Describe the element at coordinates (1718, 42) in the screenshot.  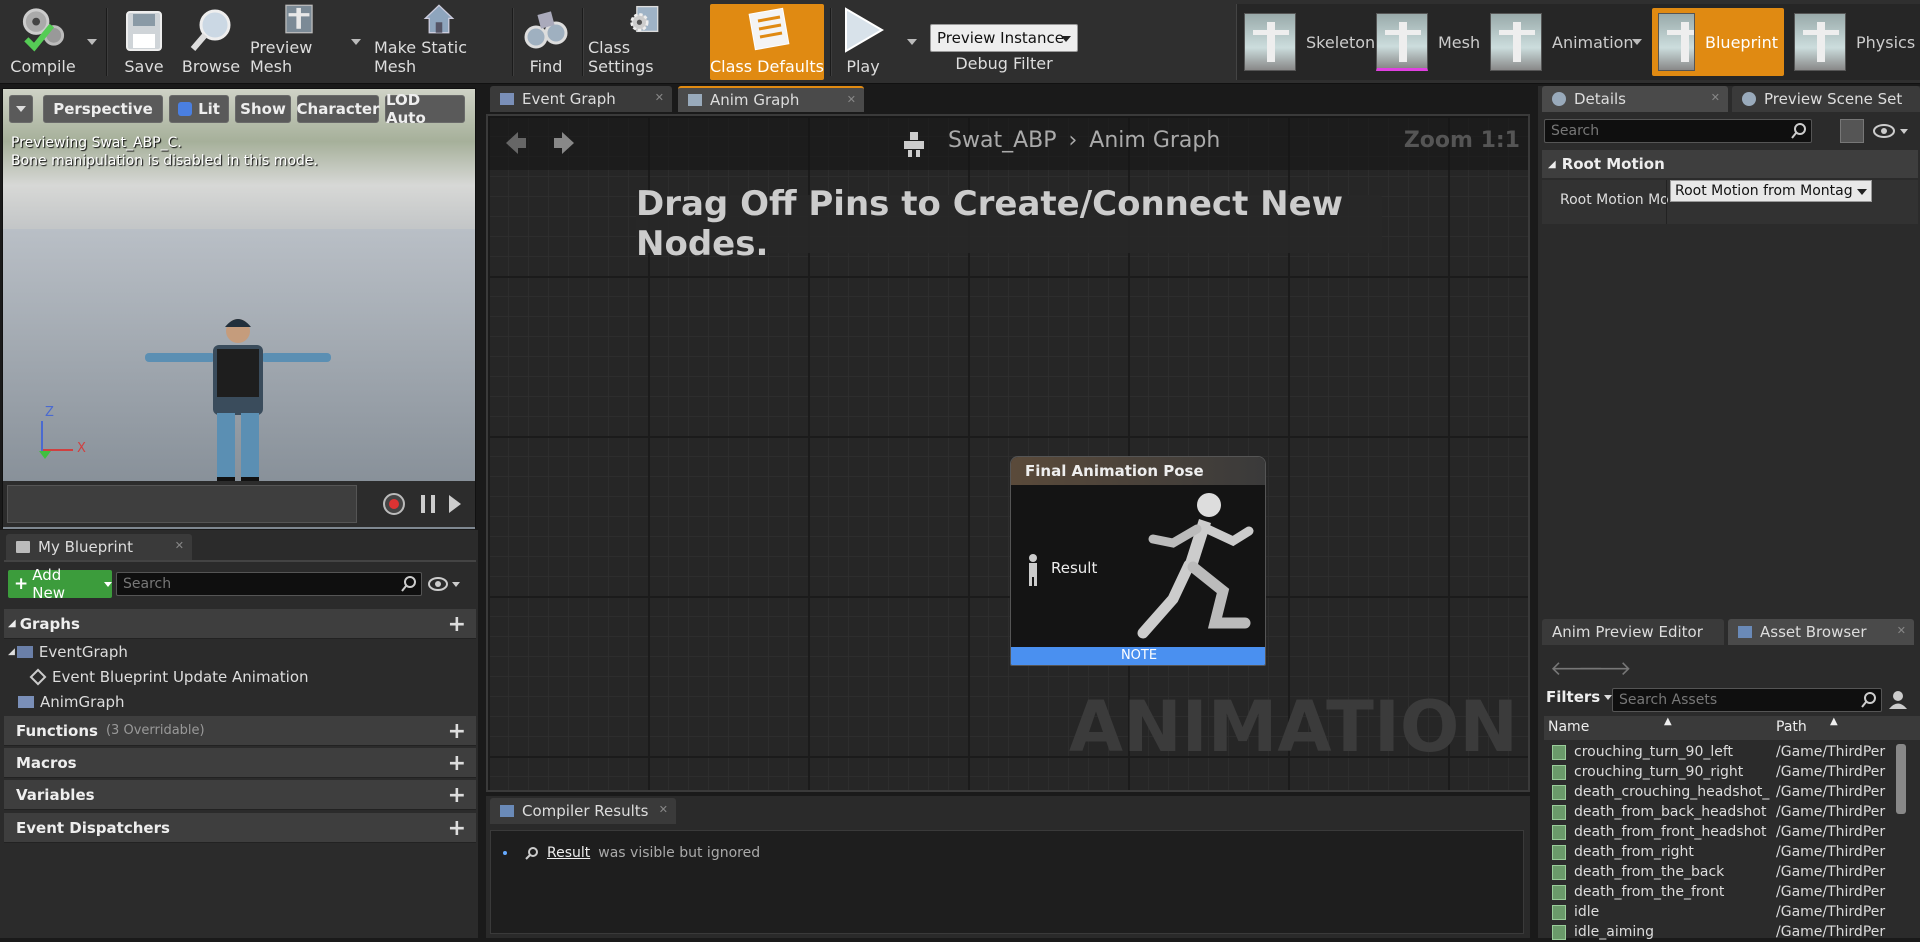
I see `mode-blueprint: Blueprint` at that location.